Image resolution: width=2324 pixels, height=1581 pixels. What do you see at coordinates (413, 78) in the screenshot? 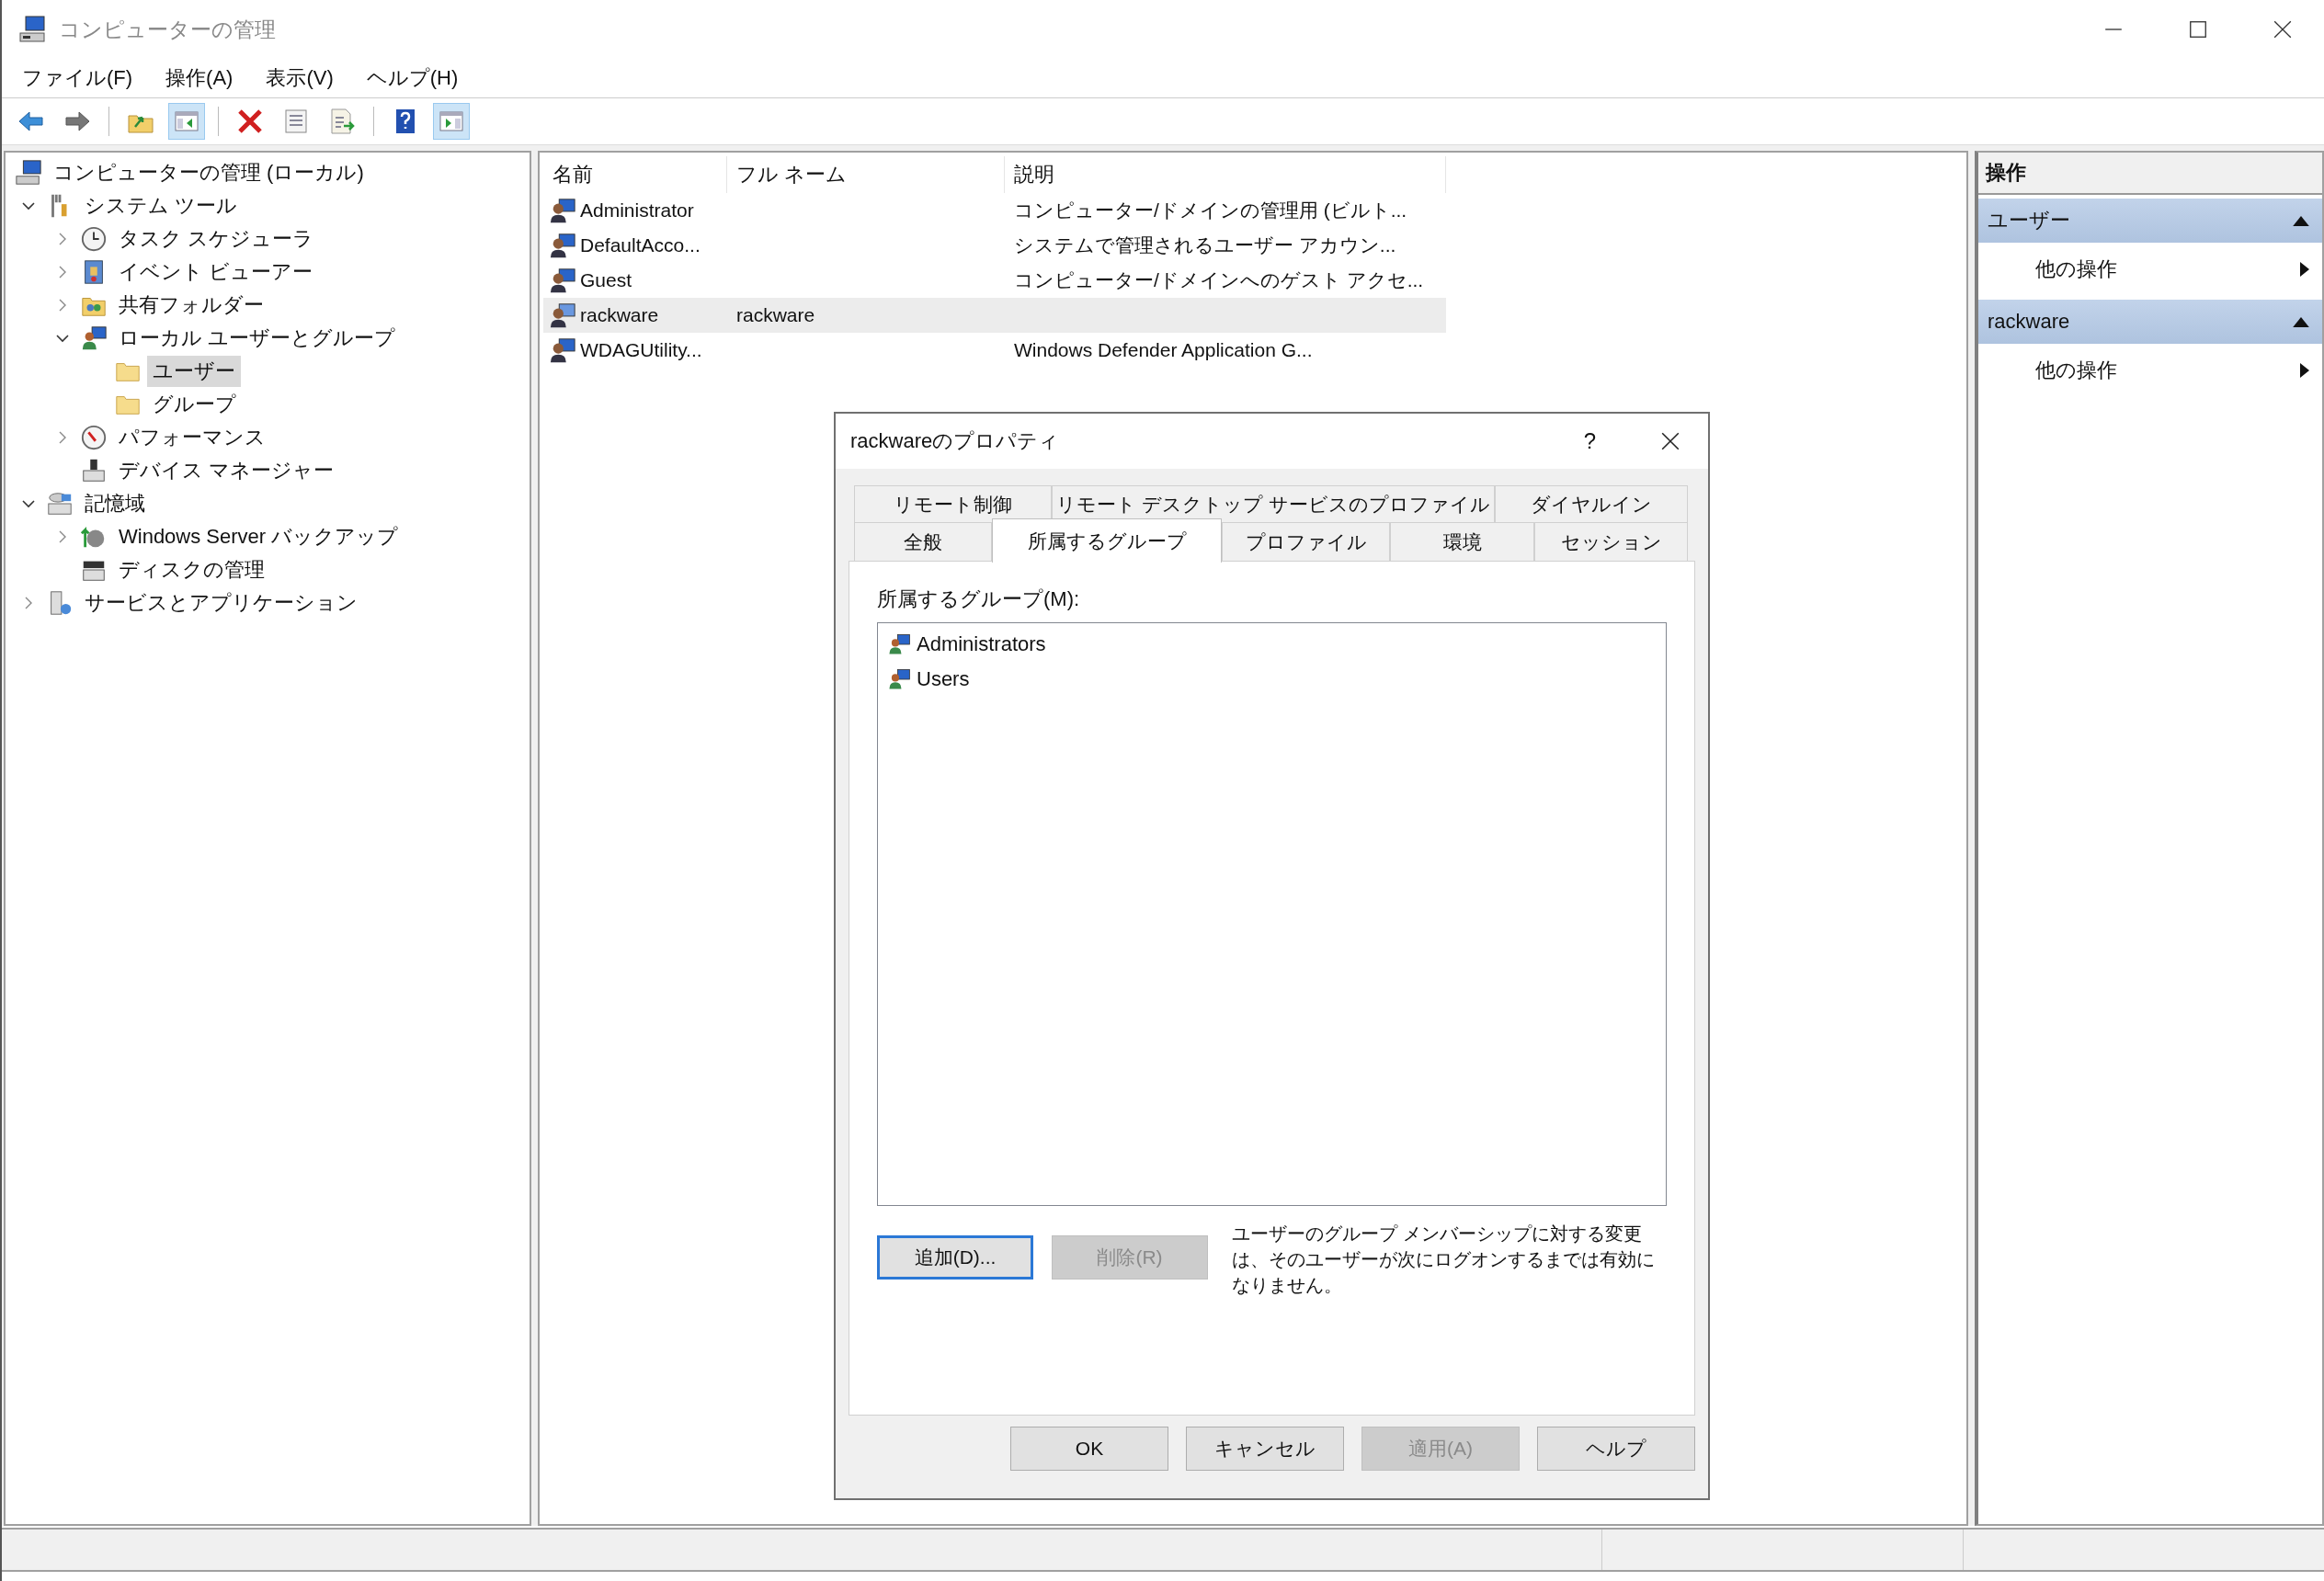
I see `menu-item: ヘルプ(H)` at bounding box center [413, 78].